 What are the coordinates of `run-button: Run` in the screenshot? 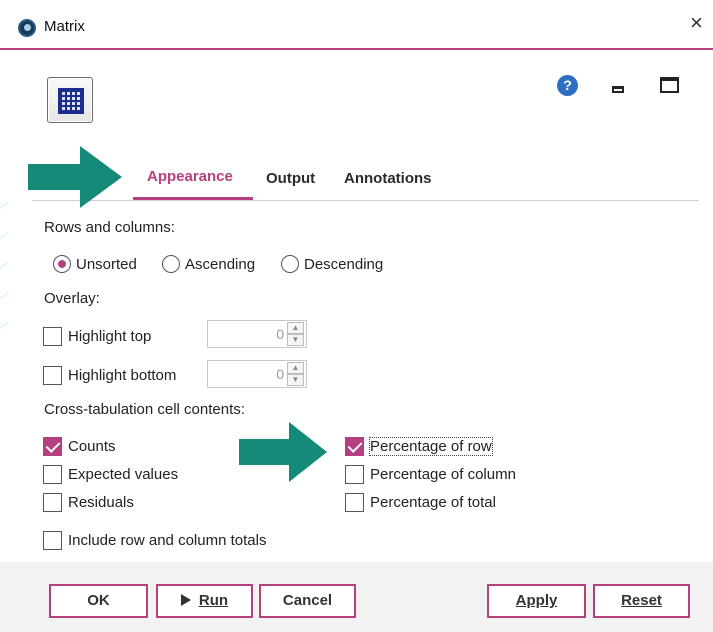 It's located at (204, 601).